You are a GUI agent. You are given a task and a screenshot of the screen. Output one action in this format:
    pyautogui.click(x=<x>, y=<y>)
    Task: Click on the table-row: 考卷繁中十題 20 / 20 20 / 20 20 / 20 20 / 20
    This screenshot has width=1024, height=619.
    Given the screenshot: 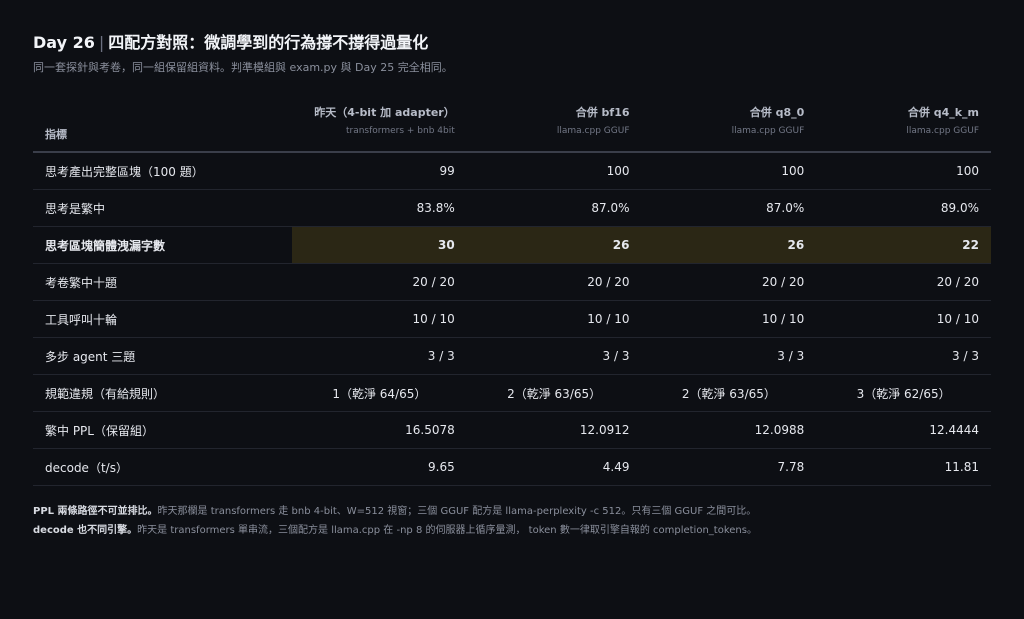 What is the action you would take?
    pyautogui.click(x=512, y=282)
    